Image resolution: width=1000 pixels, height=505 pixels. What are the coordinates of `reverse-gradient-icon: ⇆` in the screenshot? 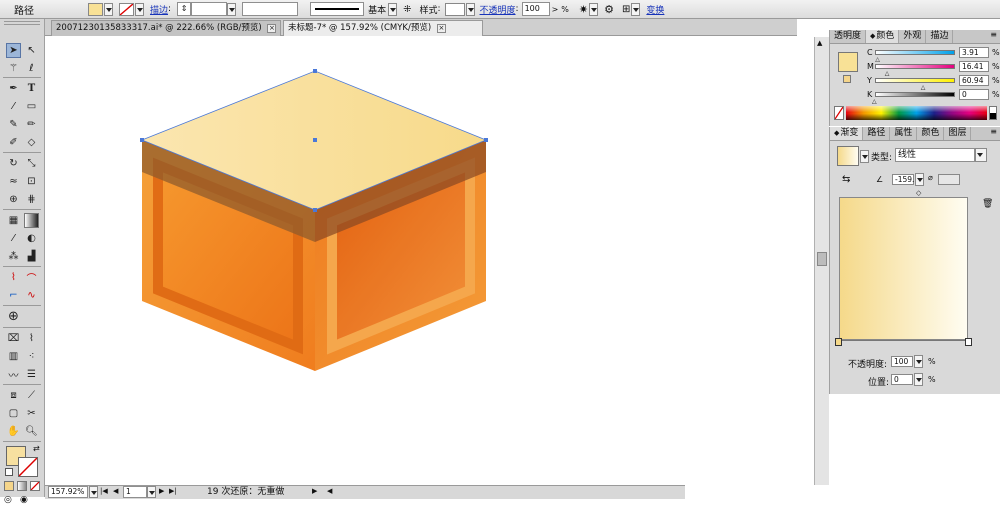 It's located at (846, 179).